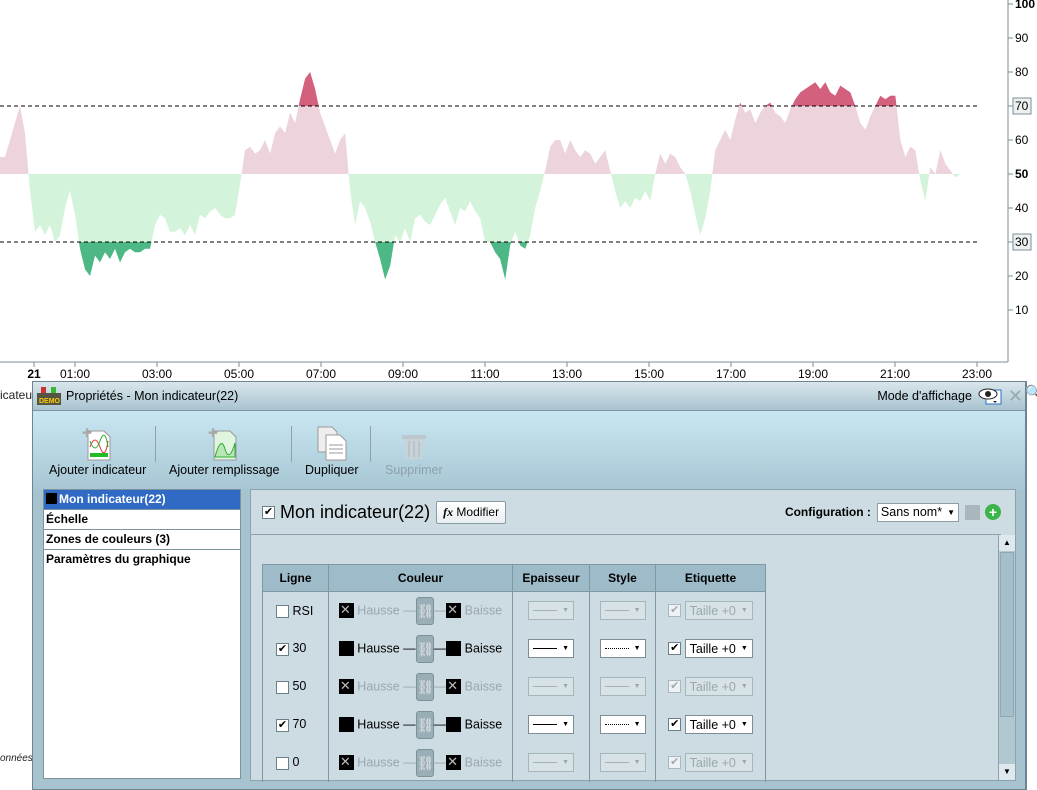 Image resolution: width=1037 pixels, height=790 pixels. I want to click on scrollbar: ▲ ▼, so click(1006, 657).